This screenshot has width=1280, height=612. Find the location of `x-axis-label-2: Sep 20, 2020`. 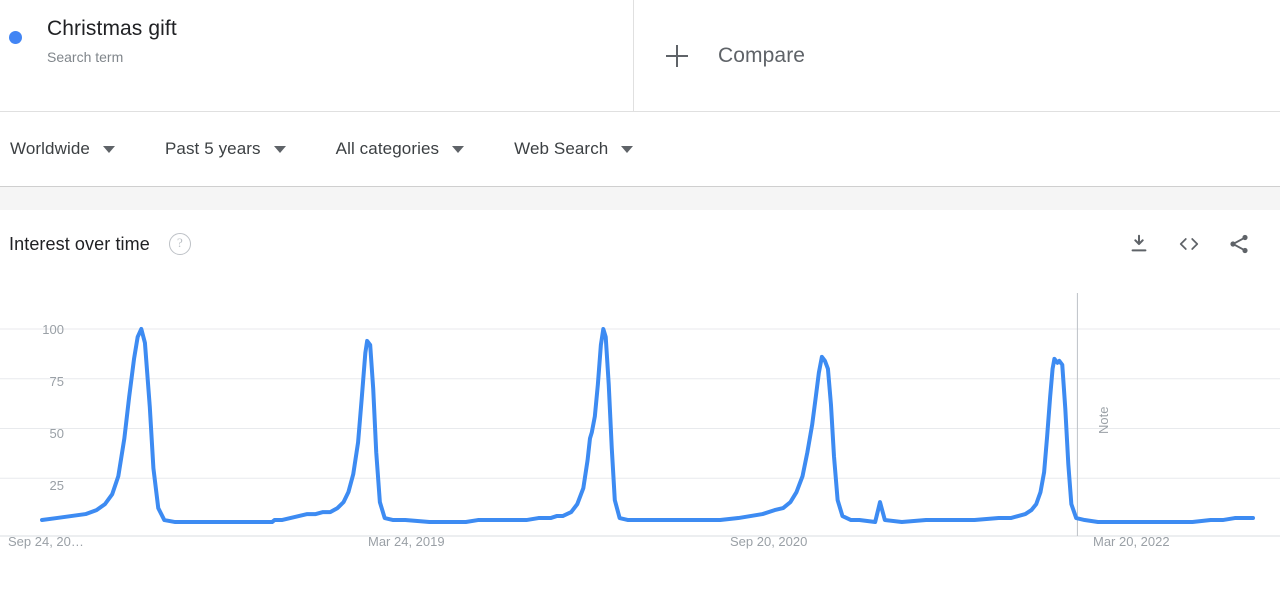

x-axis-label-2: Sep 20, 2020 is located at coordinates (769, 541).